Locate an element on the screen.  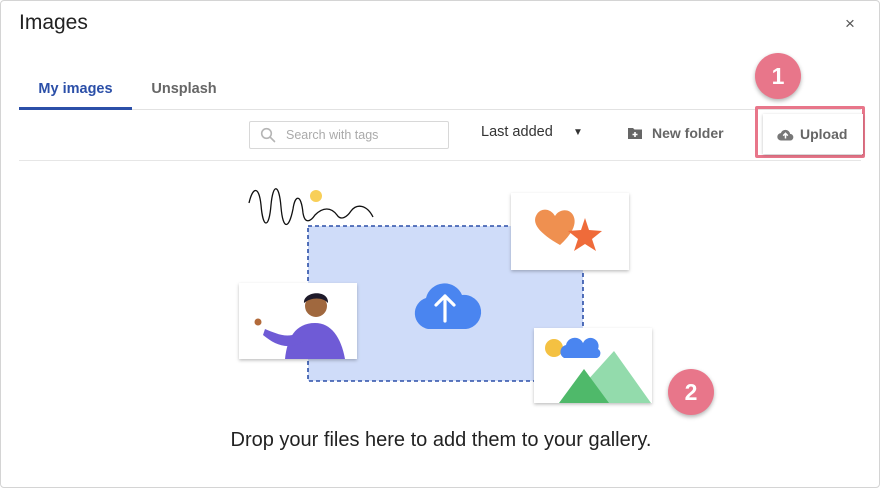
tab-bar: My images Unsplash is located at coordinates (440, 90).